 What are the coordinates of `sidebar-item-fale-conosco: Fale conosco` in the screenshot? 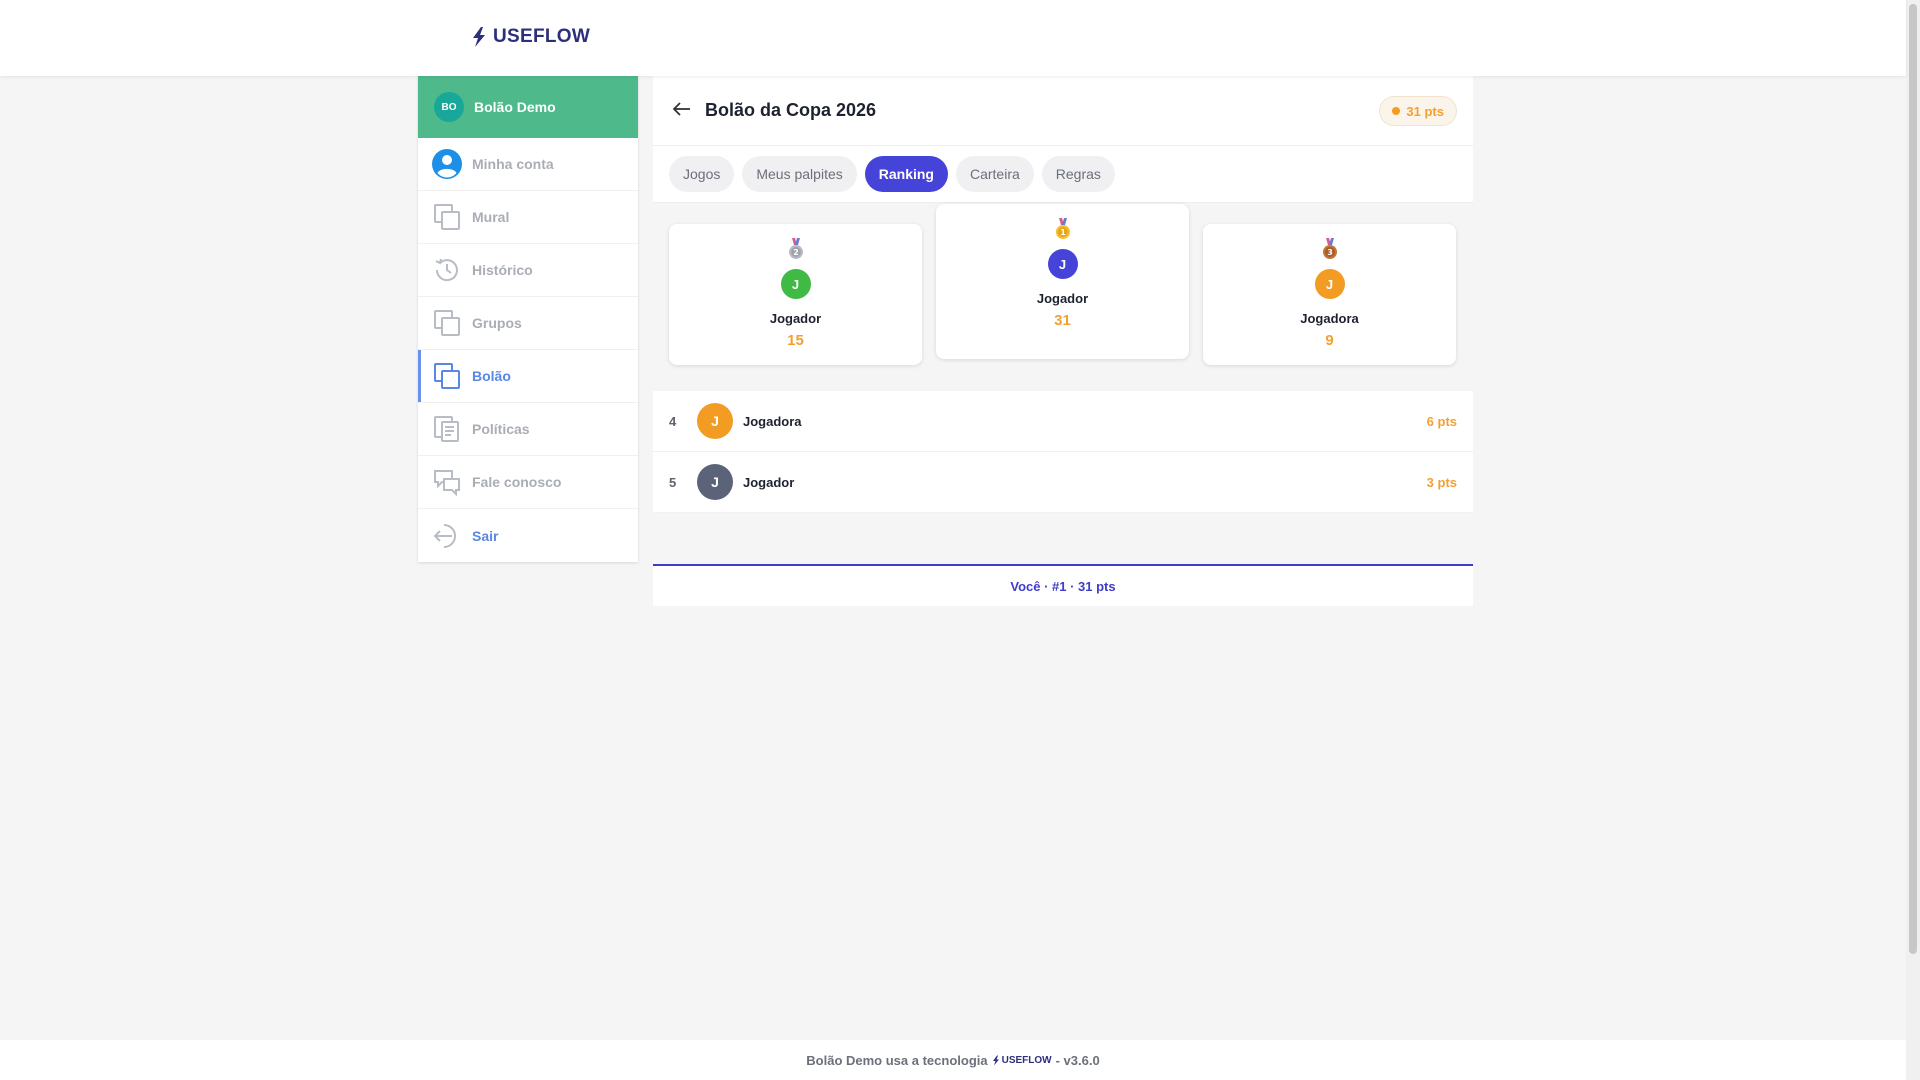 It's located at (528, 482).